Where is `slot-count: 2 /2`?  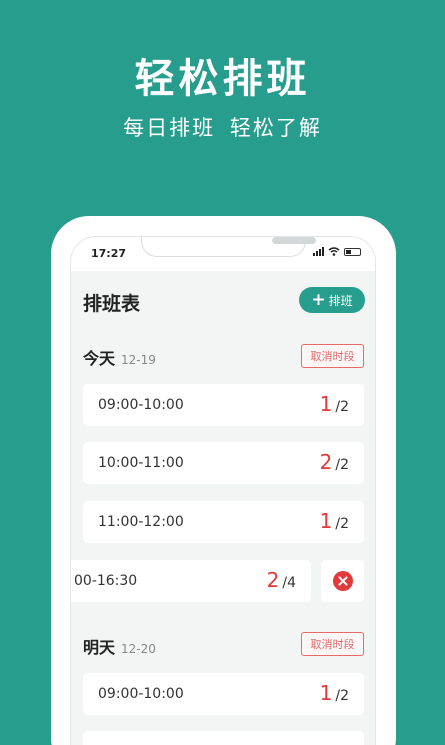 slot-count: 2 /2 is located at coordinates (334, 462).